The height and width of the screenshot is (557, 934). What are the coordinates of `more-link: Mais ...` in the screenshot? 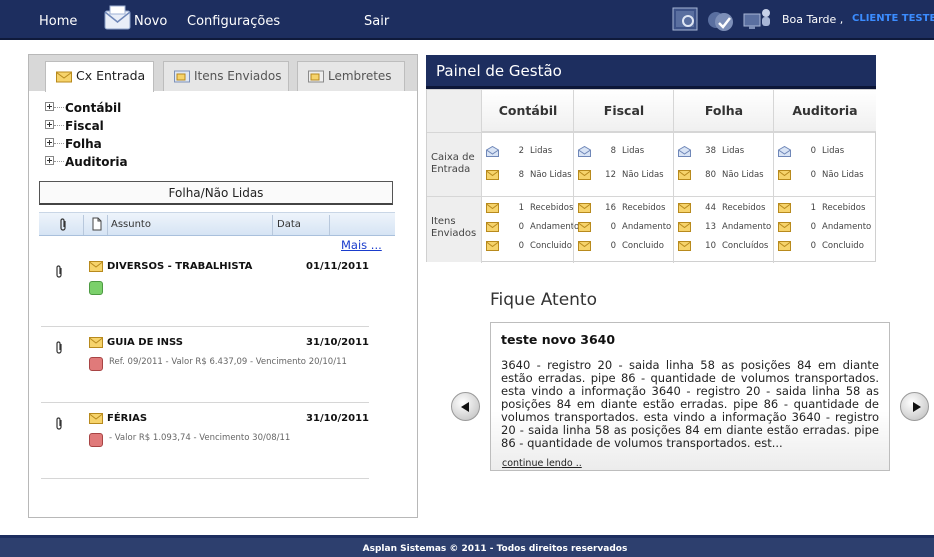 It's located at (361, 245).